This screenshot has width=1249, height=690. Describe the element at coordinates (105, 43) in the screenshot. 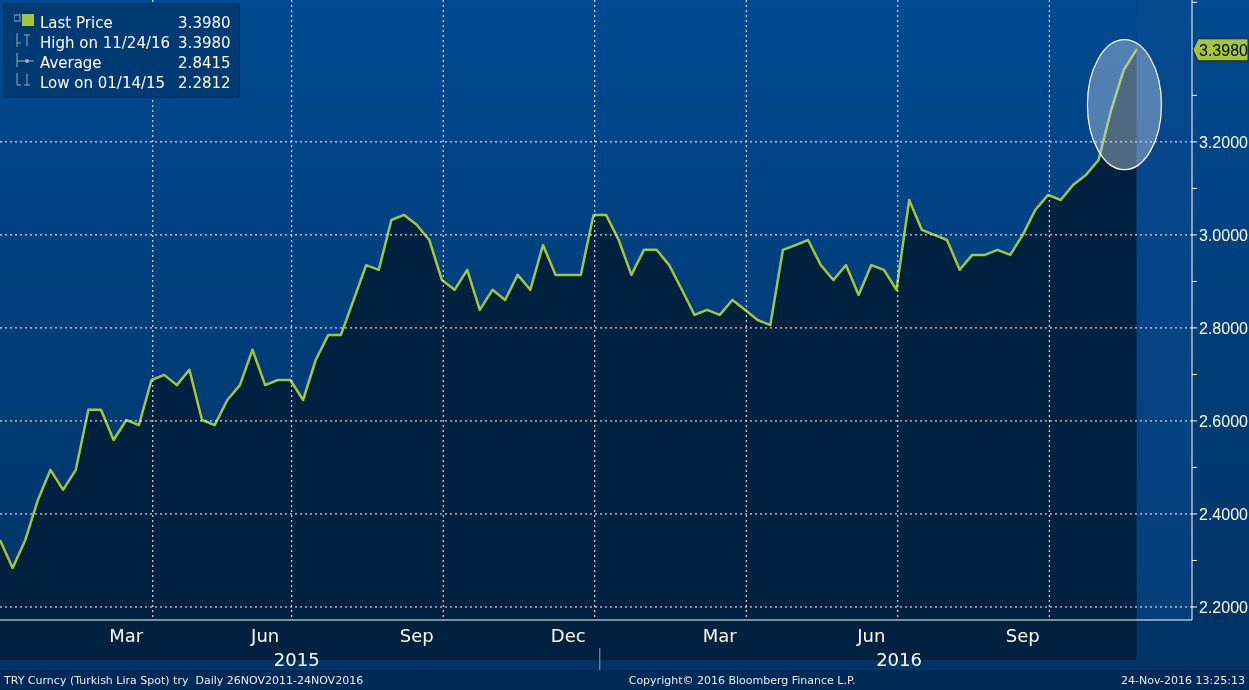

I see `legend-label: High on 11/24/16` at that location.